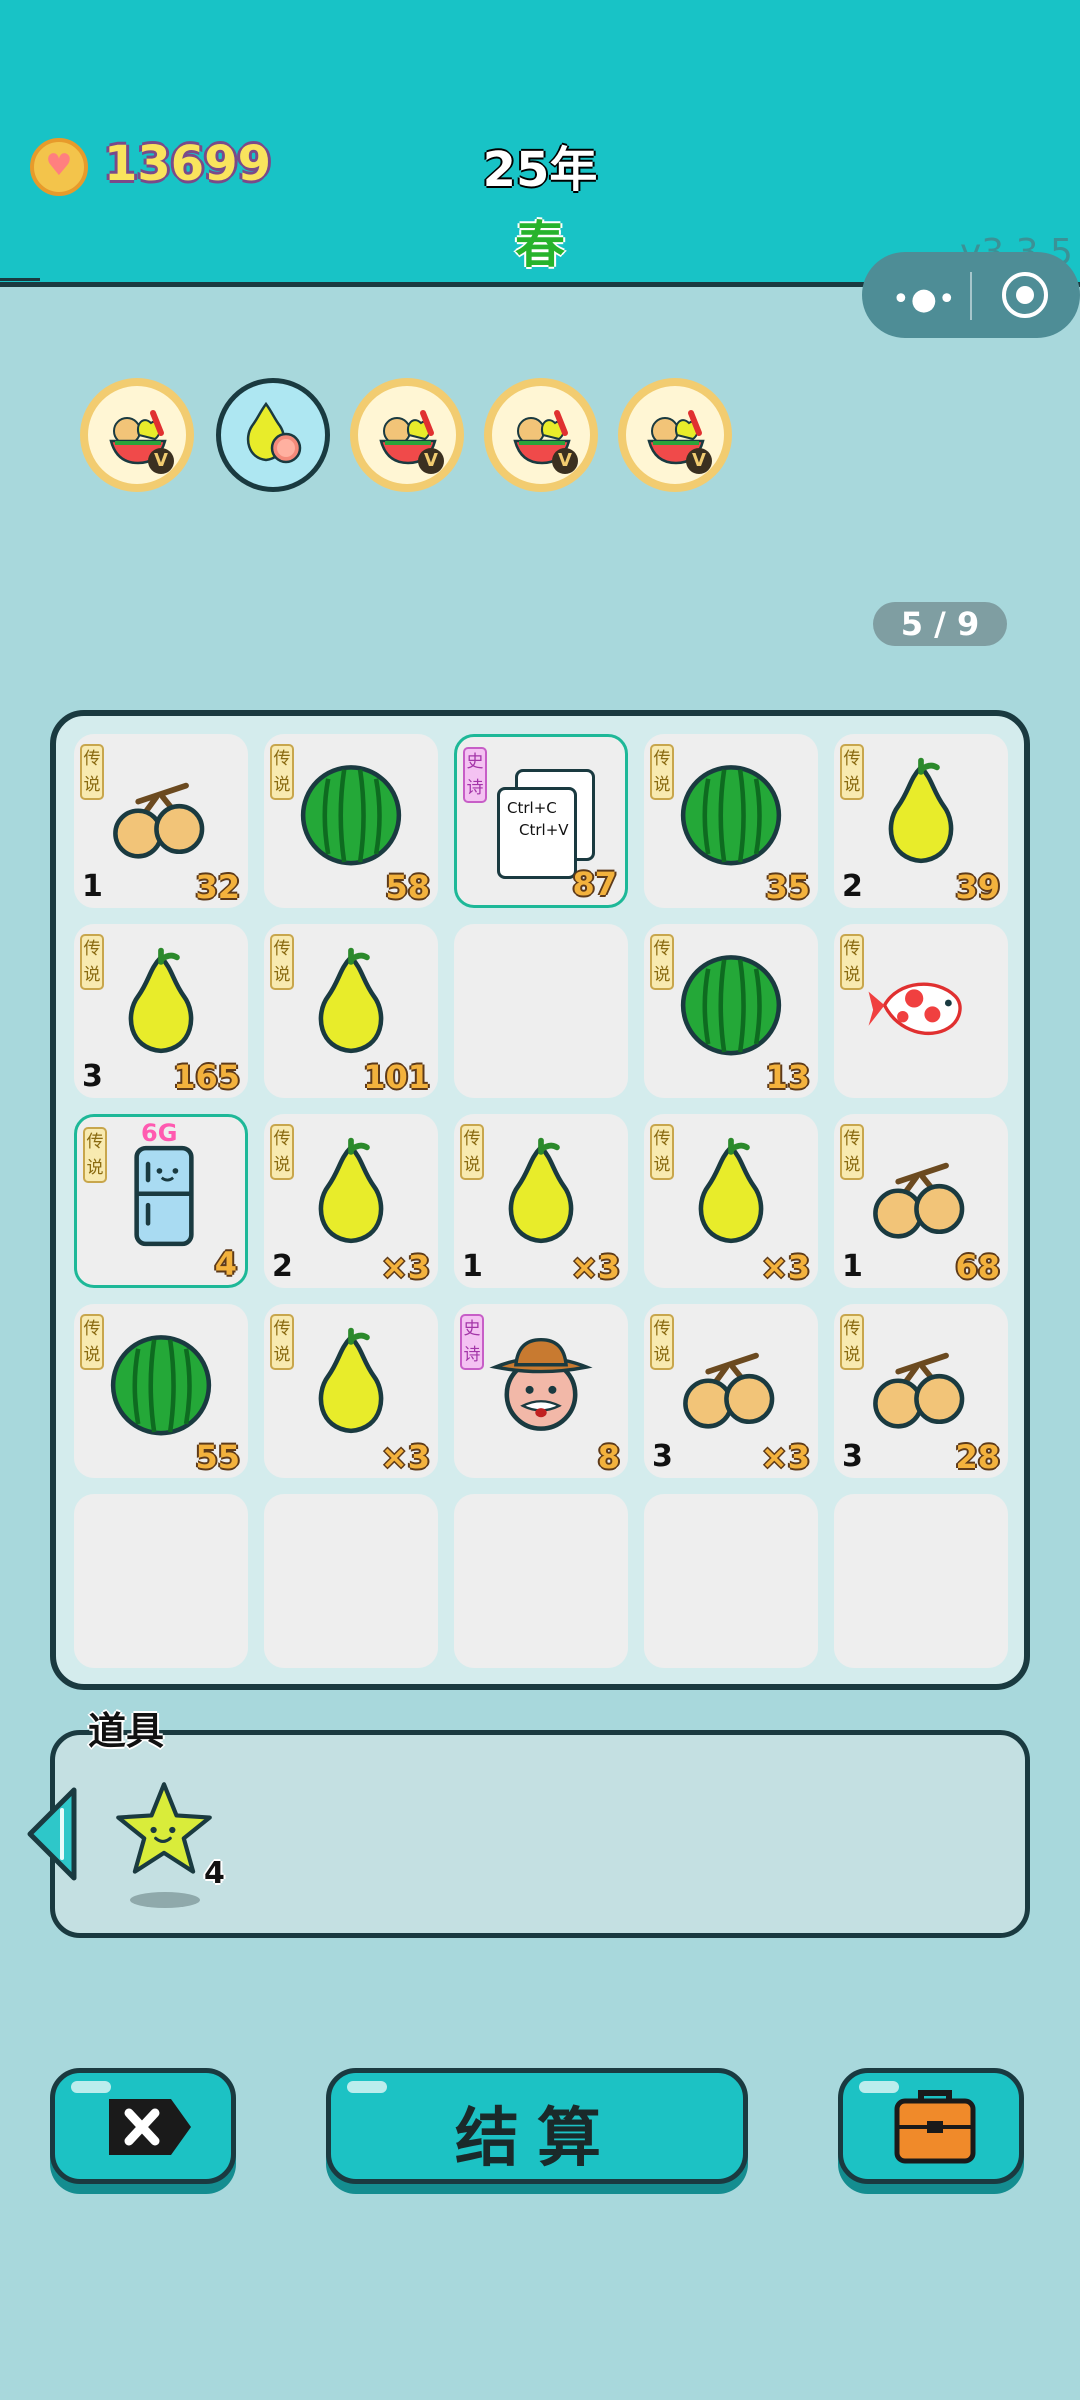  Describe the element at coordinates (159, 1133) in the screenshot. I see `fridge-badge: 6G` at that location.